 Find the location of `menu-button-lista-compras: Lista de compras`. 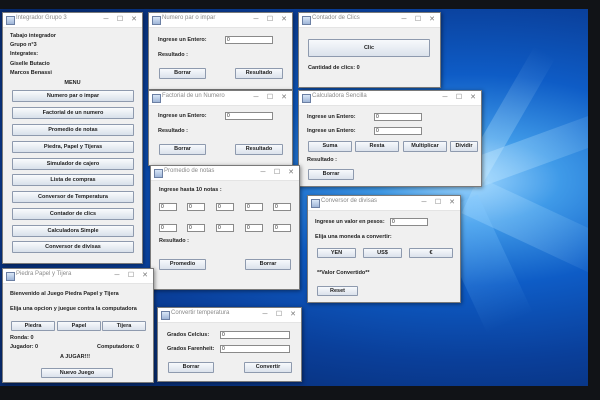

menu-button-lista-compras: Lista de compras is located at coordinates (73, 180).